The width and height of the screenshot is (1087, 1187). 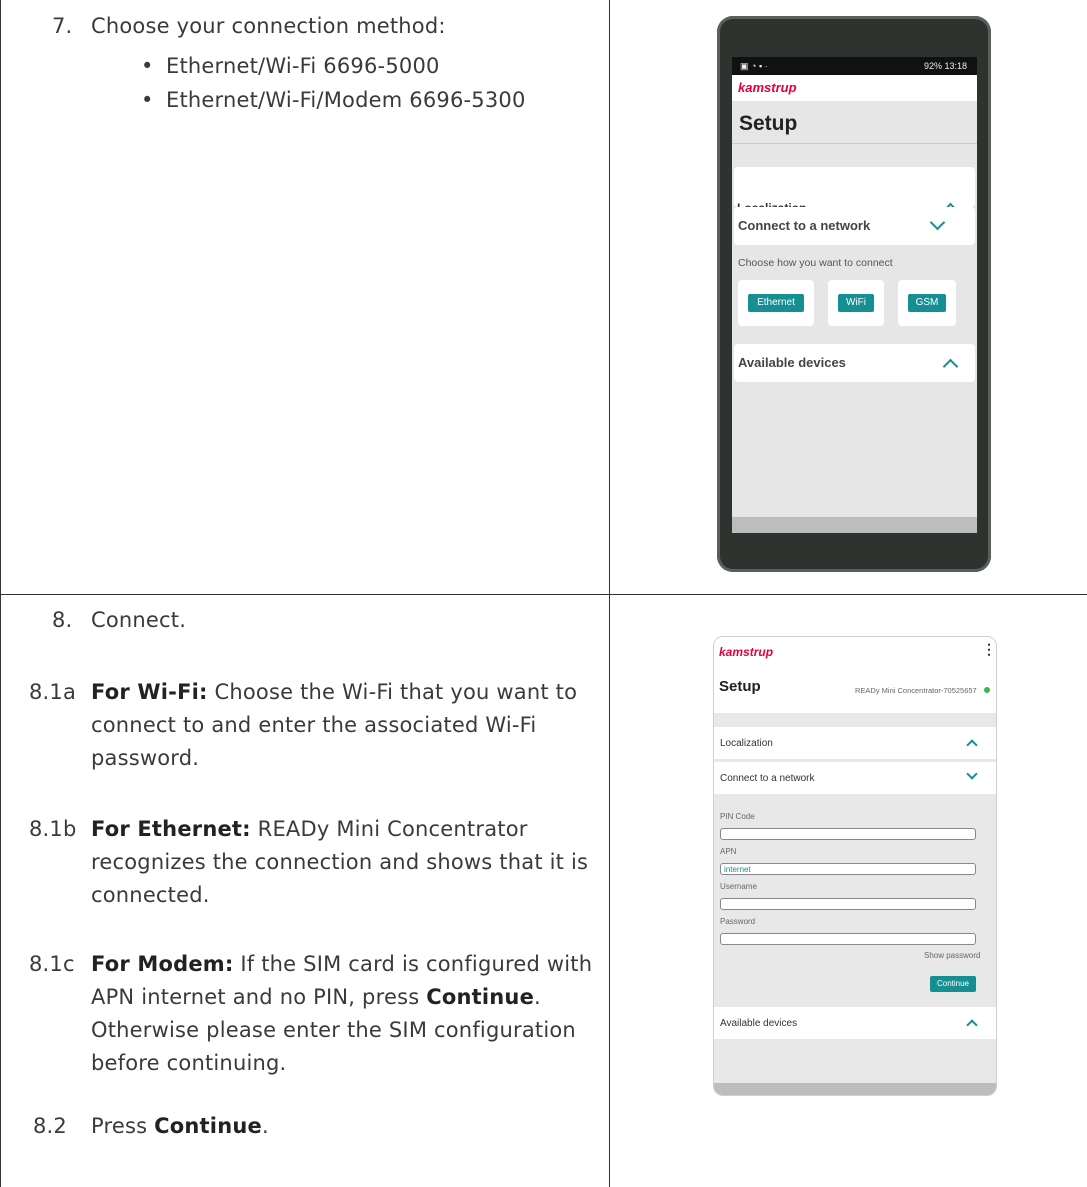 What do you see at coordinates (255, 997) in the screenshot?
I see `modem-text-2: APN internet and no PIN, press` at bounding box center [255, 997].